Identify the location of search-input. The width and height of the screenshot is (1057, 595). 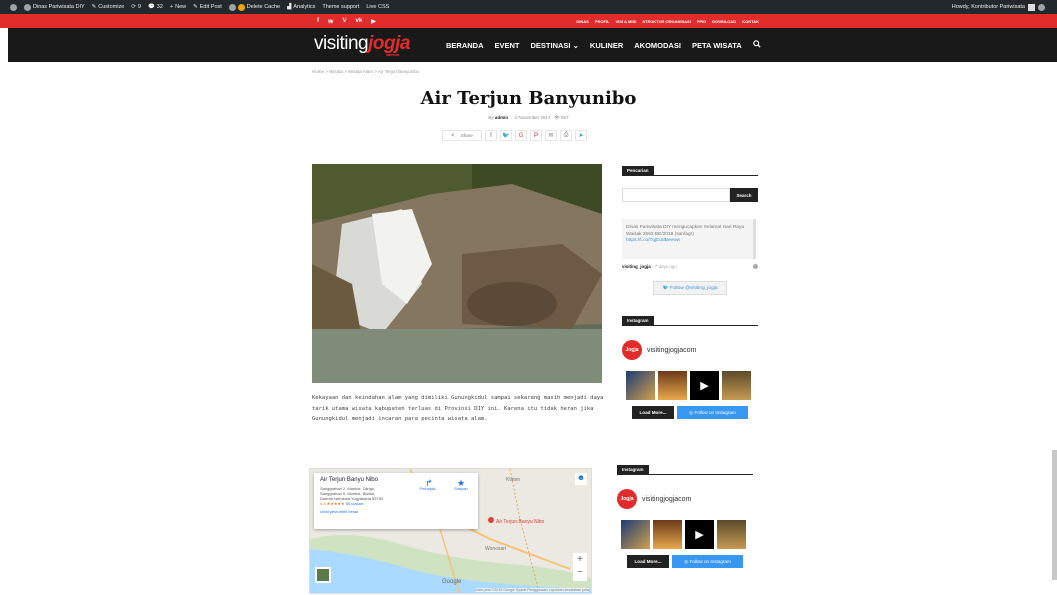
(676, 195).